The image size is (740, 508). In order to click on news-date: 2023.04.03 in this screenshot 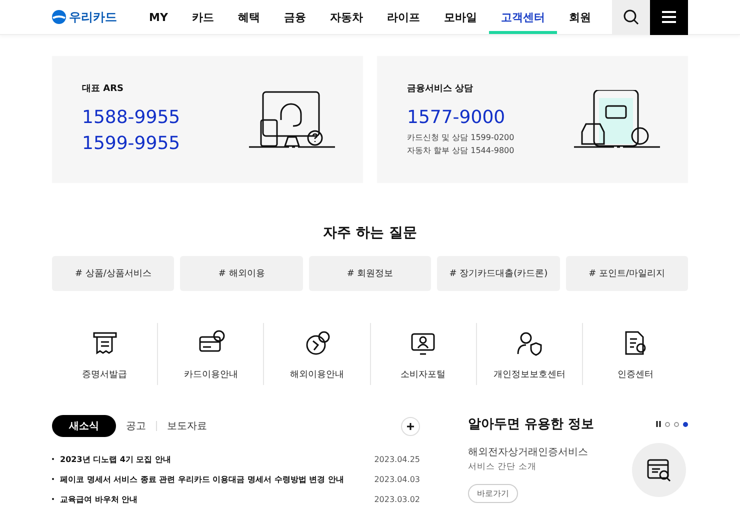, I will do `click(397, 479)`.